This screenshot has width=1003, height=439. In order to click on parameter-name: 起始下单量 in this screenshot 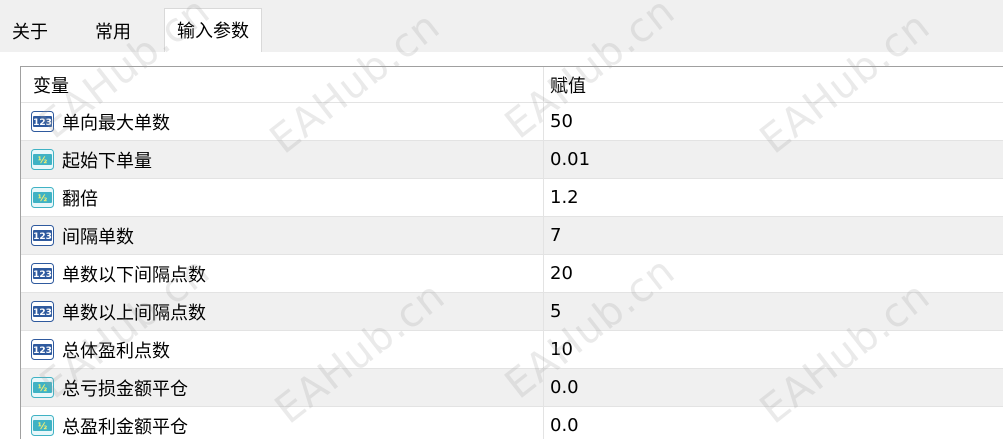, I will do `click(107, 161)`.